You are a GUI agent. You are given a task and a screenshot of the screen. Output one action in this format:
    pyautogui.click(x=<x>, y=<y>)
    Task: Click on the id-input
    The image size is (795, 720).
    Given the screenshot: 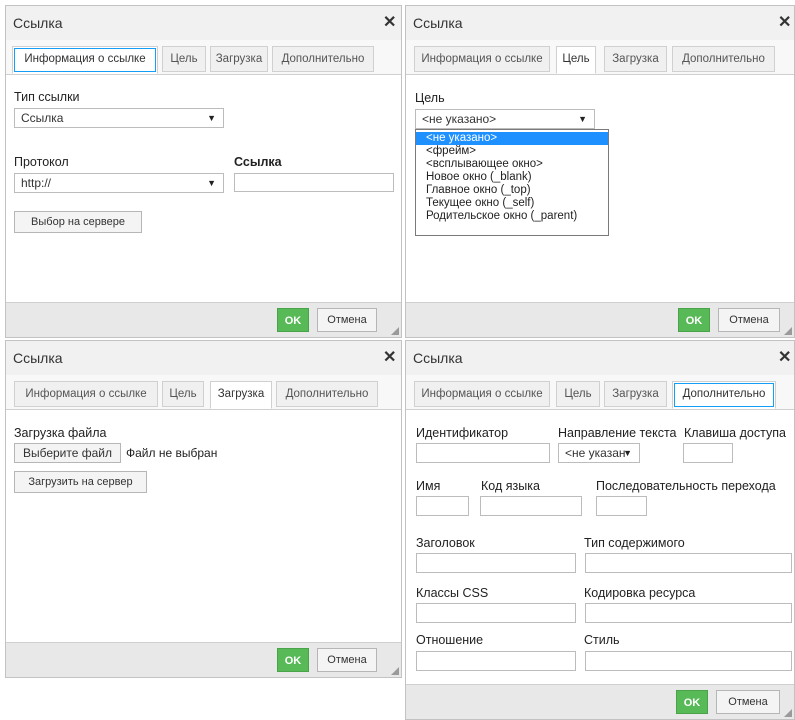 What is the action you would take?
    pyautogui.click(x=483, y=453)
    